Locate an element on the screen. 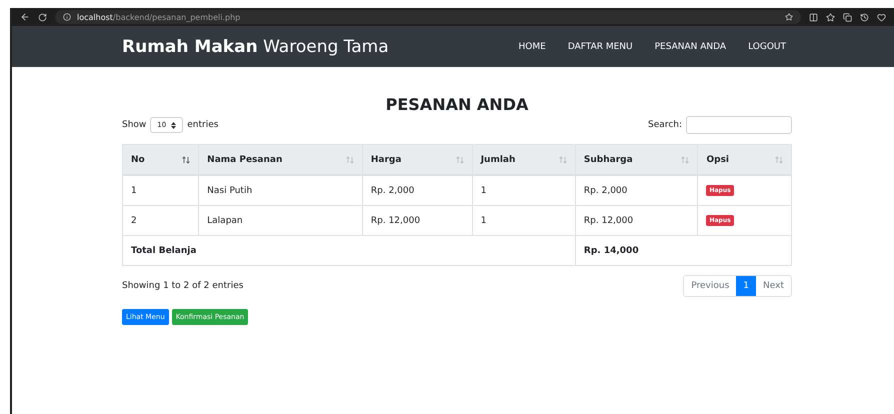  caret-icon is located at coordinates (173, 125).